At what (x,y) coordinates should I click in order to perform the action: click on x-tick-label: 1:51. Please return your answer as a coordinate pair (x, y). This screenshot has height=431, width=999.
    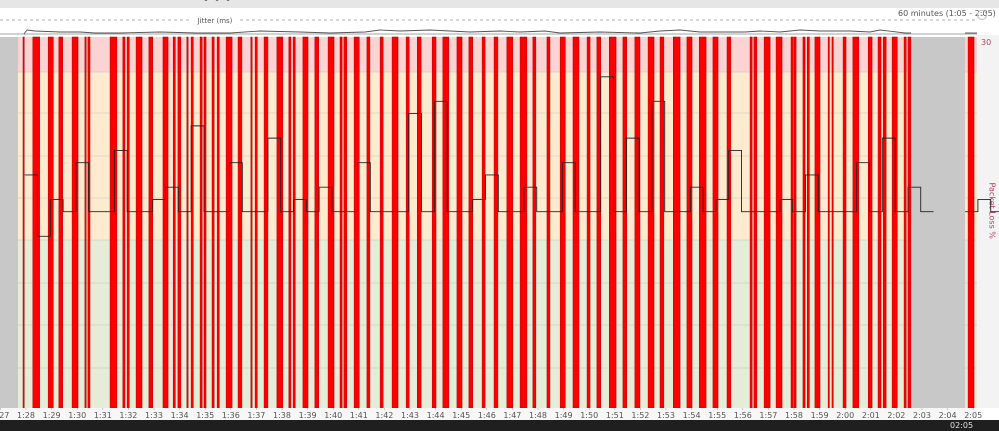
    Looking at the image, I should click on (615, 415).